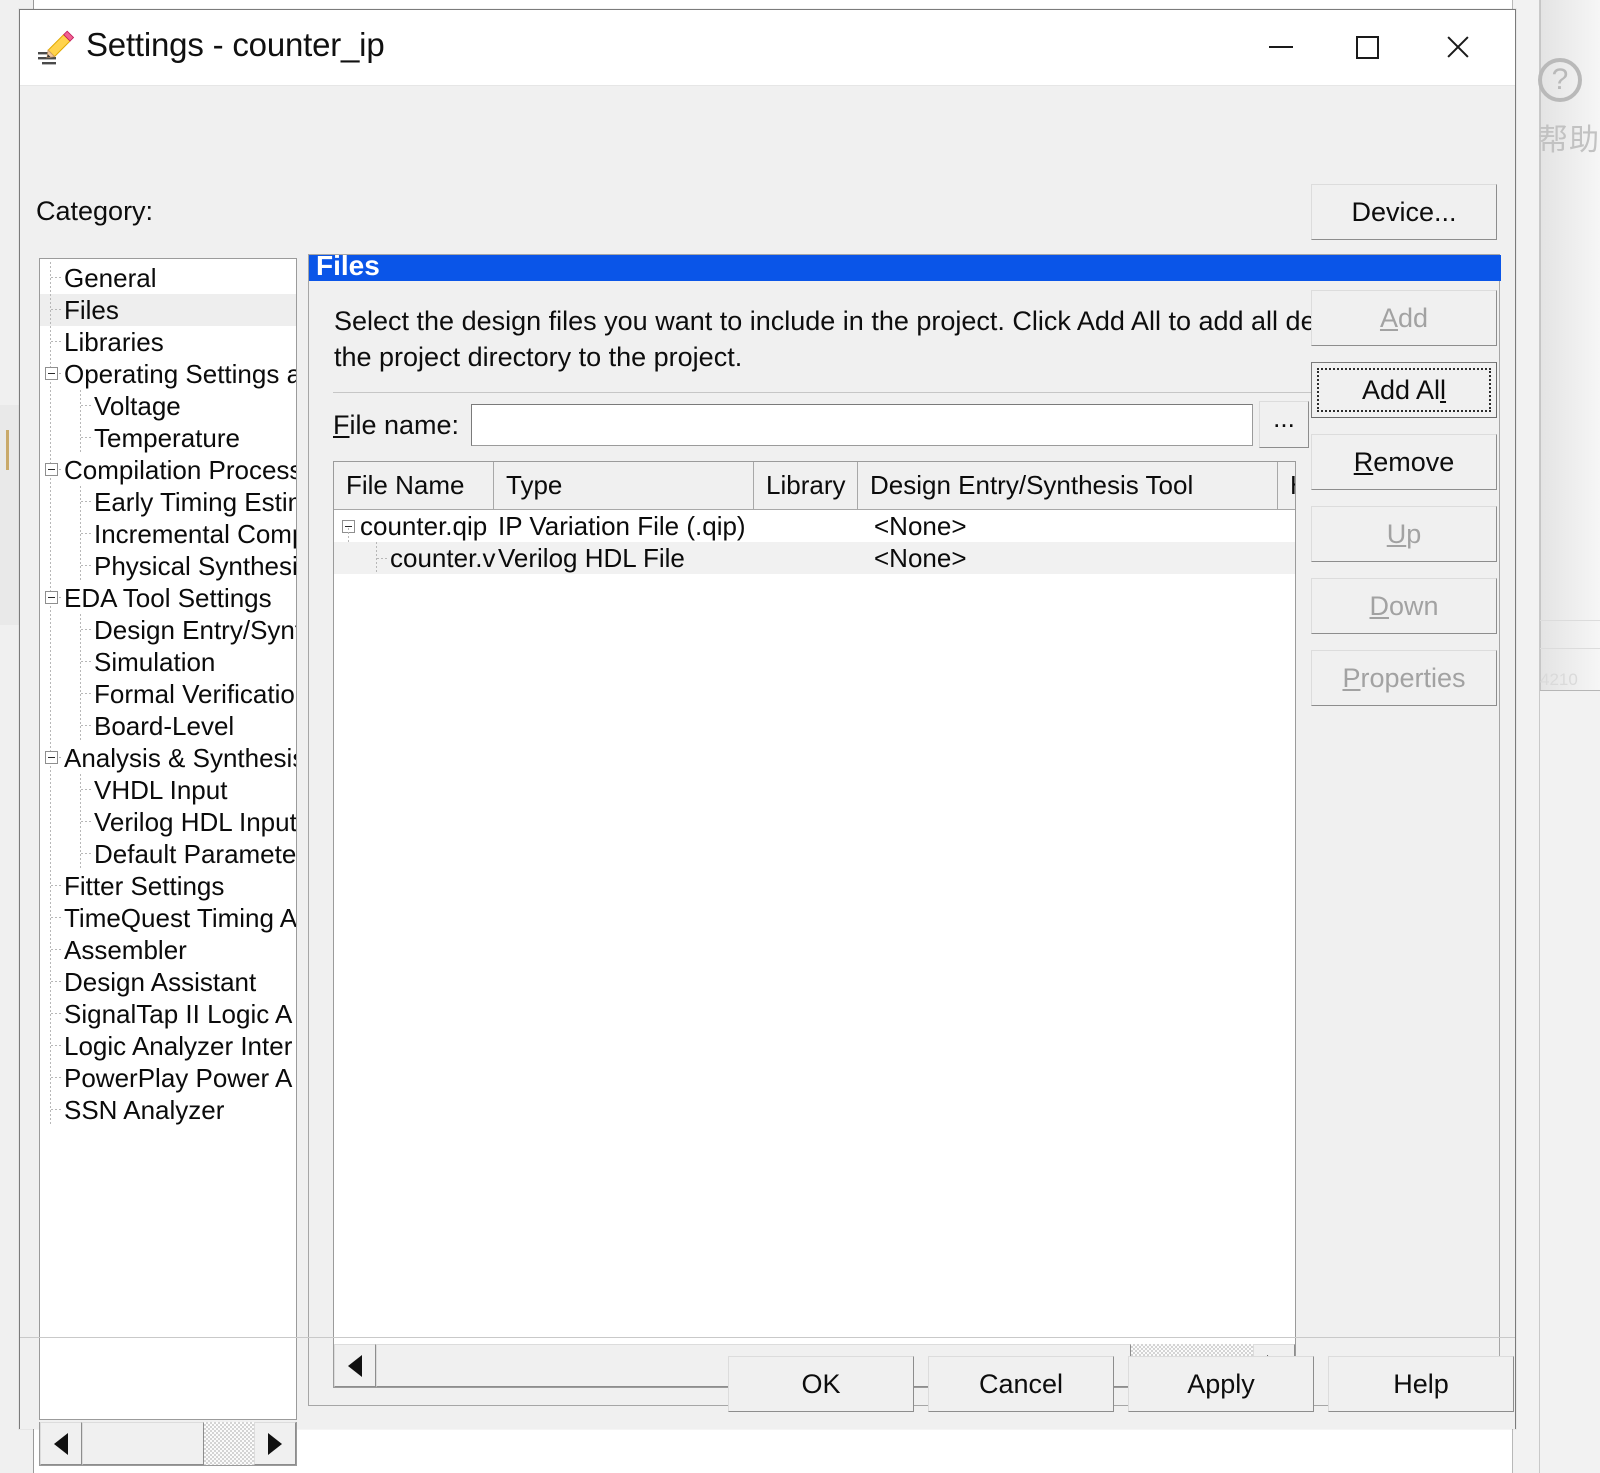 This screenshot has height=1473, width=1600. What do you see at coordinates (905, 265) in the screenshot?
I see `pane-header-bar: Files` at bounding box center [905, 265].